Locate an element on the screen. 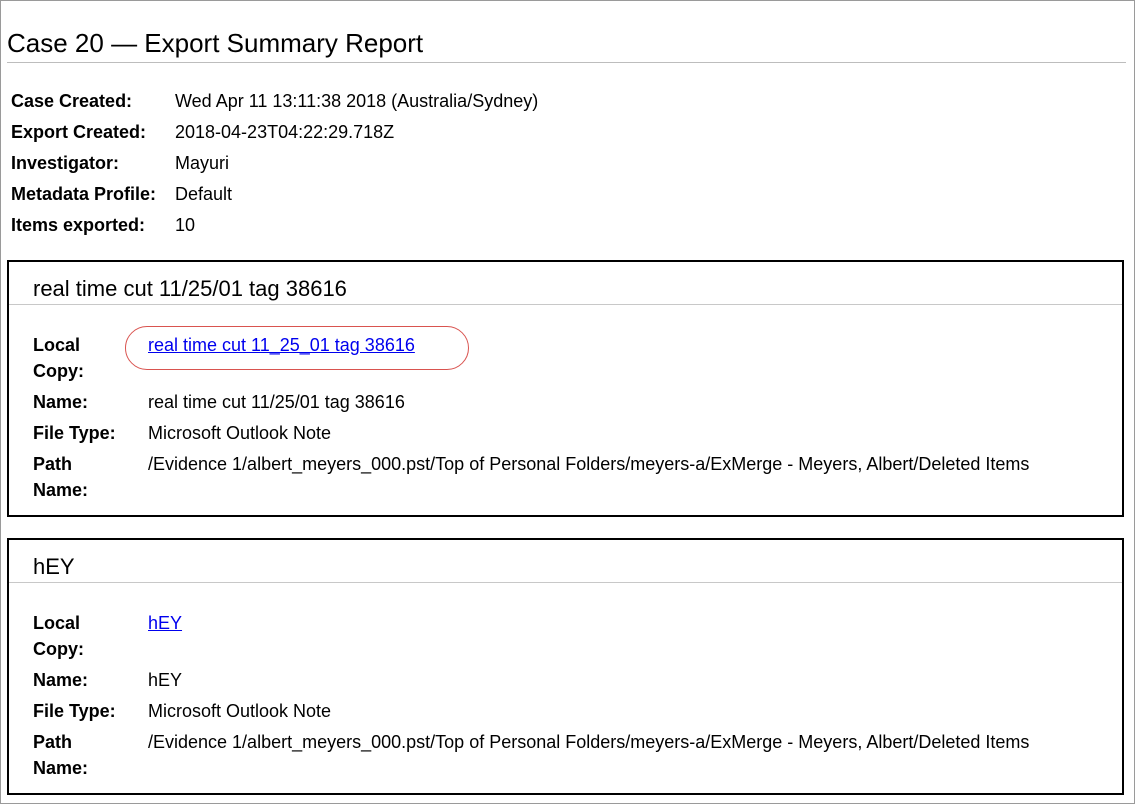 The height and width of the screenshot is (804, 1135). row-name: Name: hEY is located at coordinates (562, 680).